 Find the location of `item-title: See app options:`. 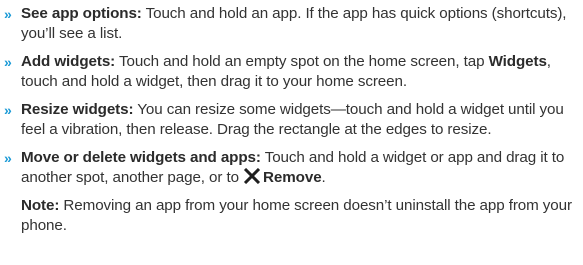

item-title: See app options: is located at coordinates (81, 13).